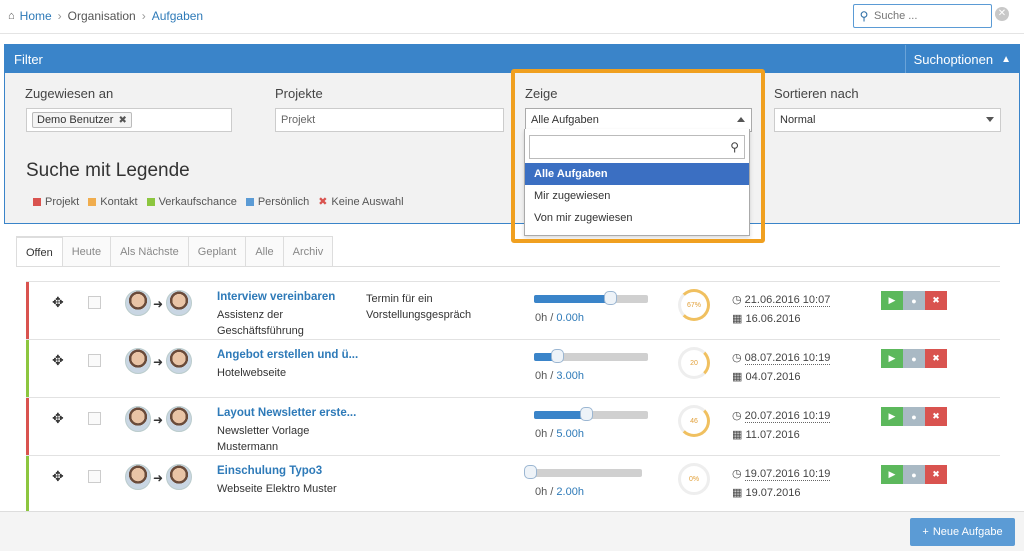 The image size is (1024, 551). What do you see at coordinates (737, 416) in the screenshot?
I see `clock-icon: ◷` at bounding box center [737, 416].